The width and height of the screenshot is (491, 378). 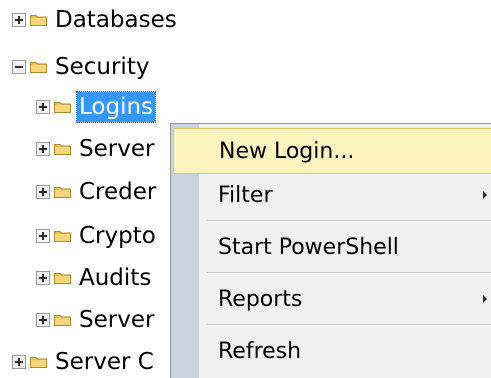 I want to click on tree-node-audits: Audits, so click(x=94, y=278).